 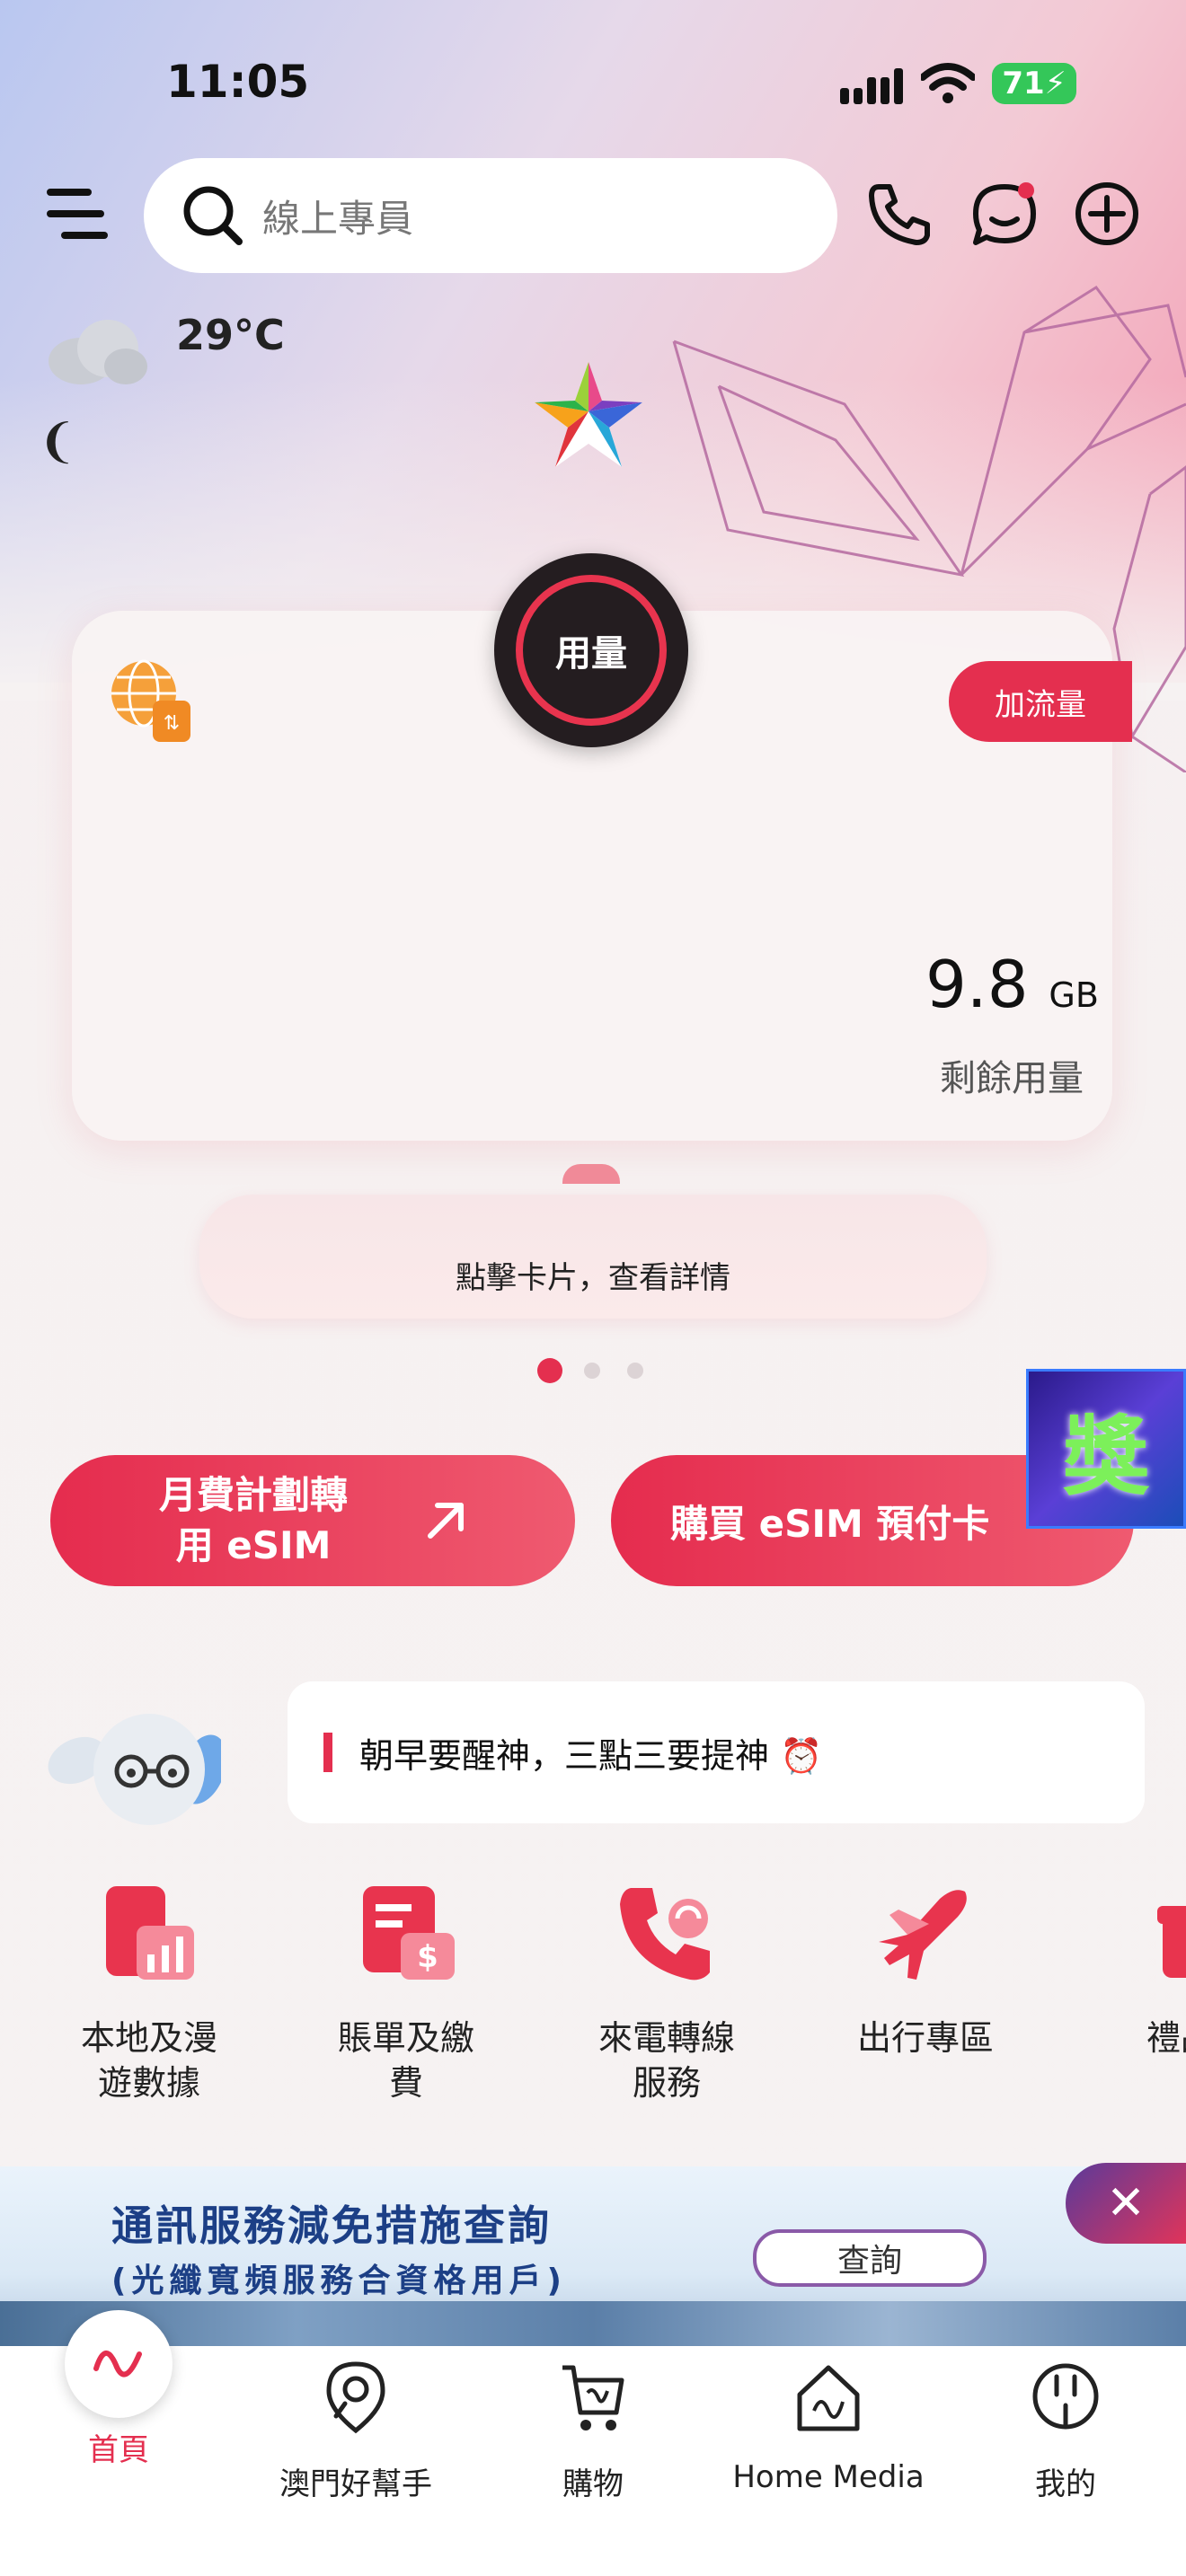 What do you see at coordinates (98, 352) in the screenshot?
I see `cloud-icon` at bounding box center [98, 352].